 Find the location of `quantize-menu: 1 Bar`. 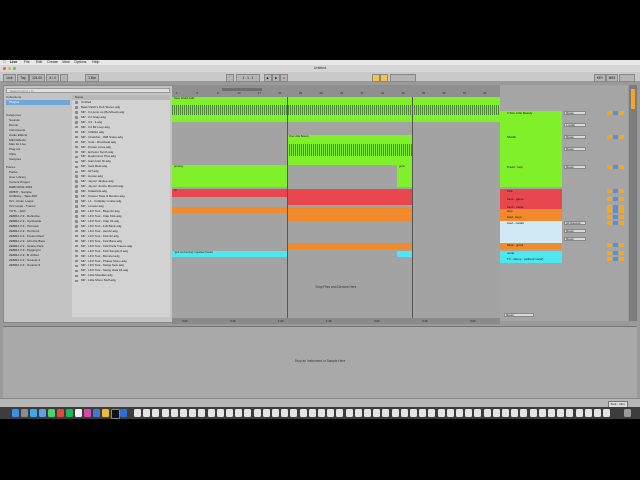

quantize-menu: 1 Bar is located at coordinates (92, 77).